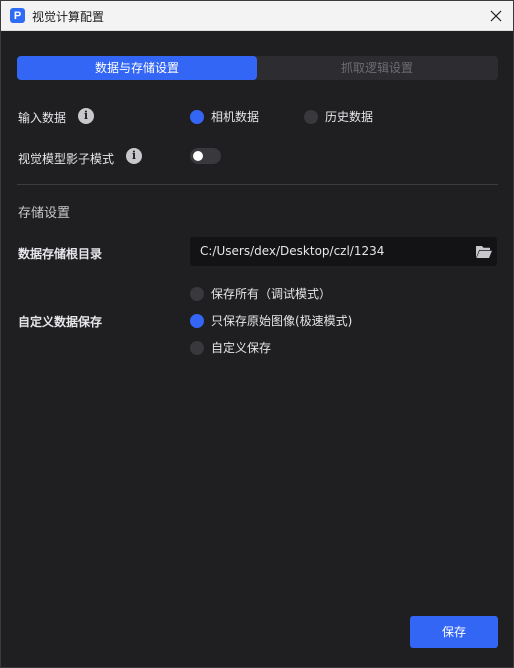 This screenshot has width=514, height=668. I want to click on tab-data-storage: 数据与存储设置, so click(137, 68).